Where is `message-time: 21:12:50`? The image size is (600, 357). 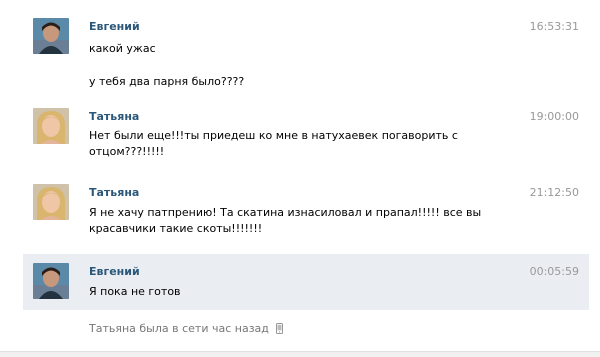
message-time: 21:12:50 is located at coordinates (554, 192).